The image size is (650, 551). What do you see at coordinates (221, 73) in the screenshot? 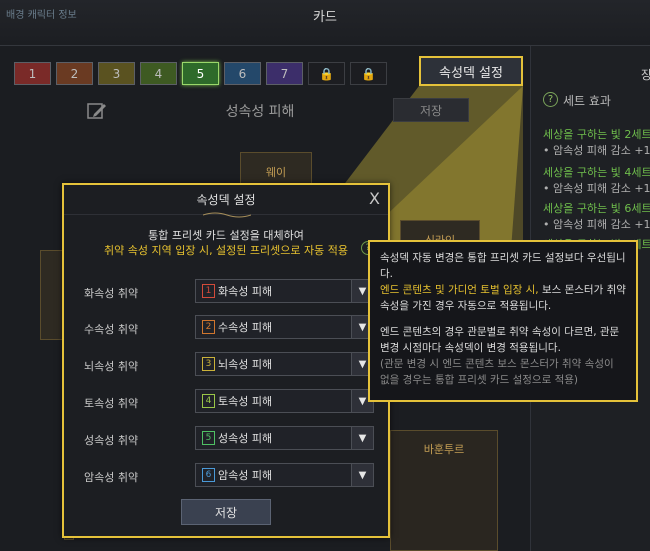
I see `preset-tabs: 1 2 3 4 5 6 7 🔒 🔒 🔒` at bounding box center [221, 73].